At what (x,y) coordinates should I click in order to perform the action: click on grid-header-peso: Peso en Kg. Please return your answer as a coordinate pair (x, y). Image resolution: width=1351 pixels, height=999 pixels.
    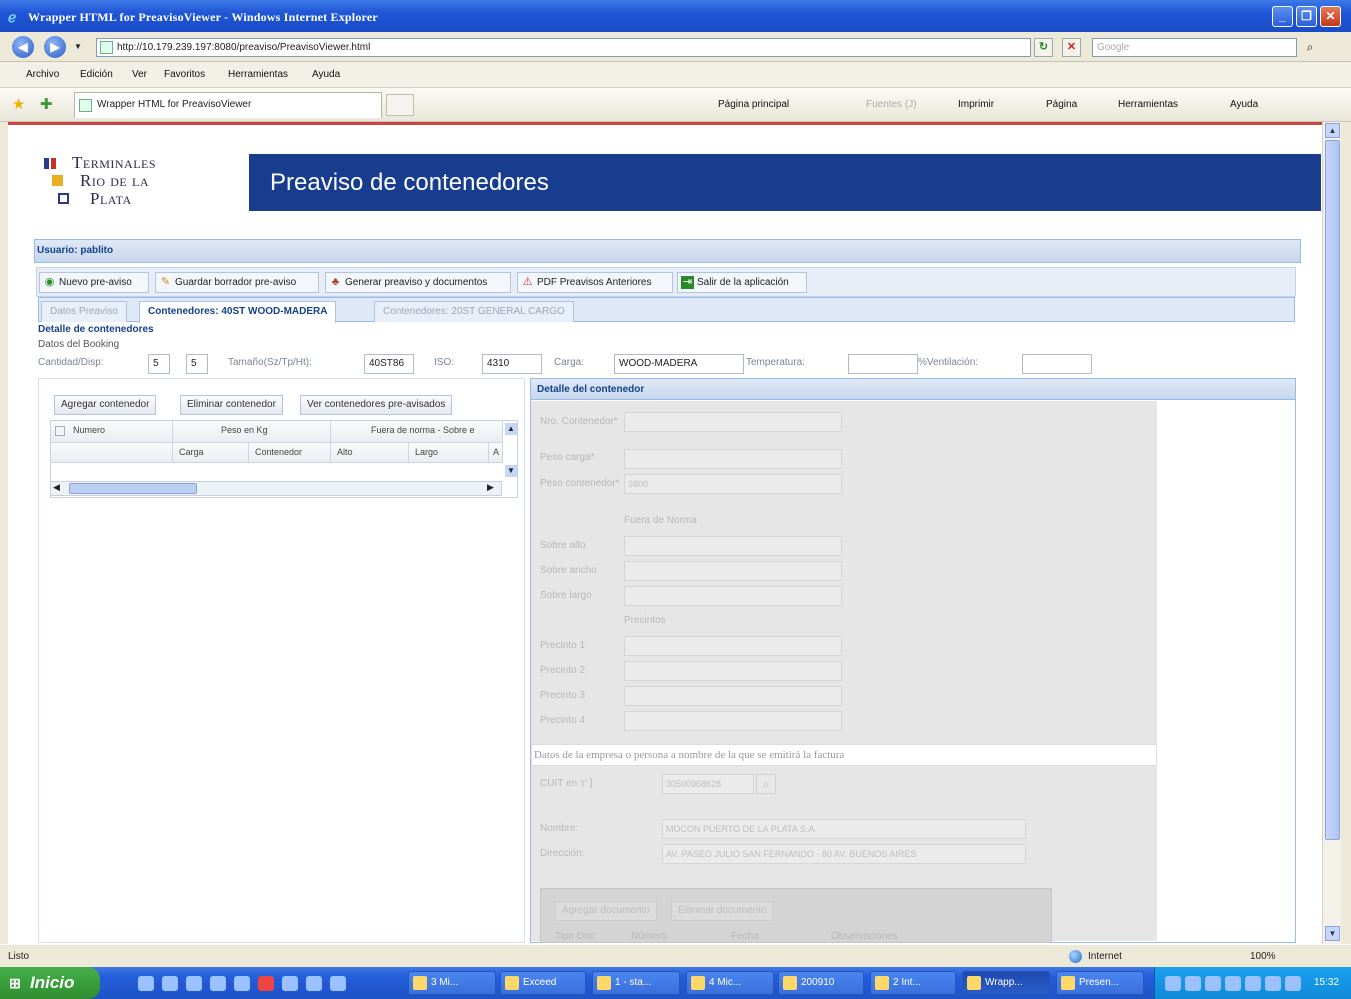
    Looking at the image, I should click on (252, 432).